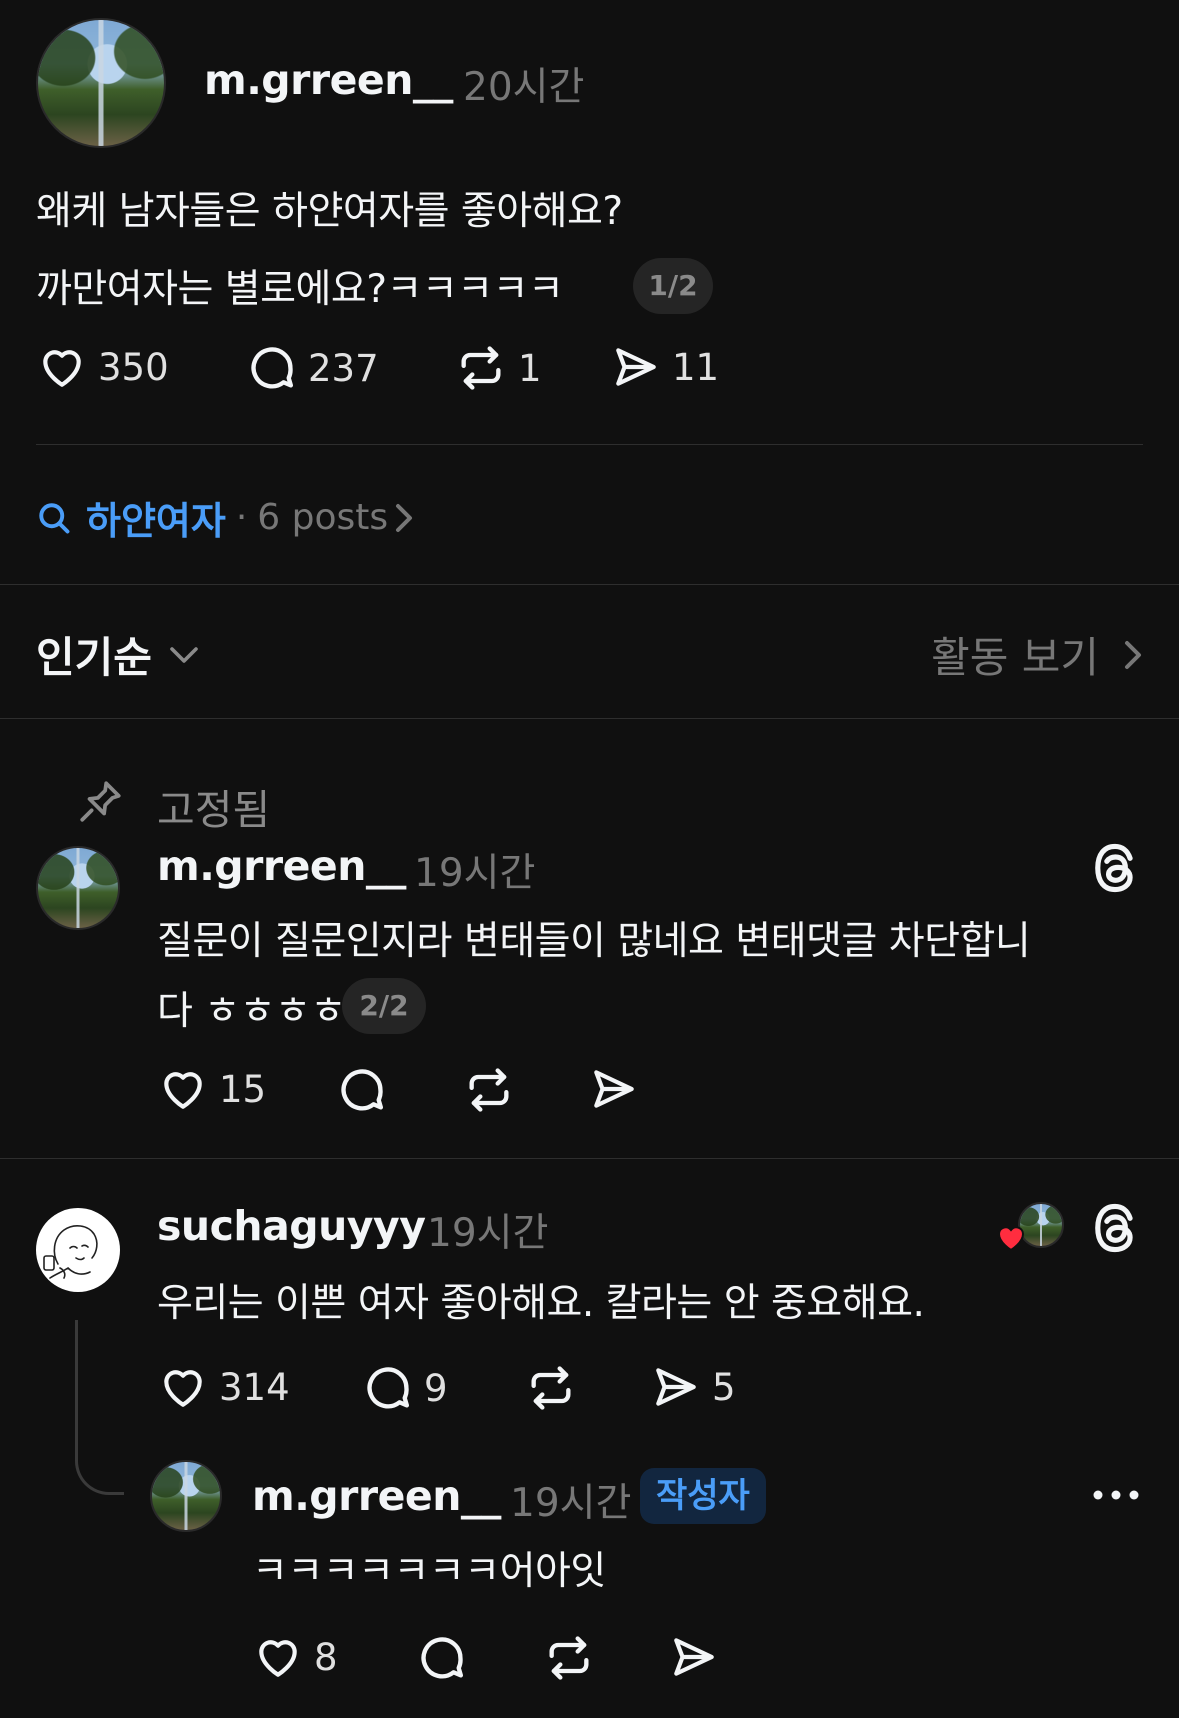  I want to click on topic-count: 6 posts, so click(323, 517).